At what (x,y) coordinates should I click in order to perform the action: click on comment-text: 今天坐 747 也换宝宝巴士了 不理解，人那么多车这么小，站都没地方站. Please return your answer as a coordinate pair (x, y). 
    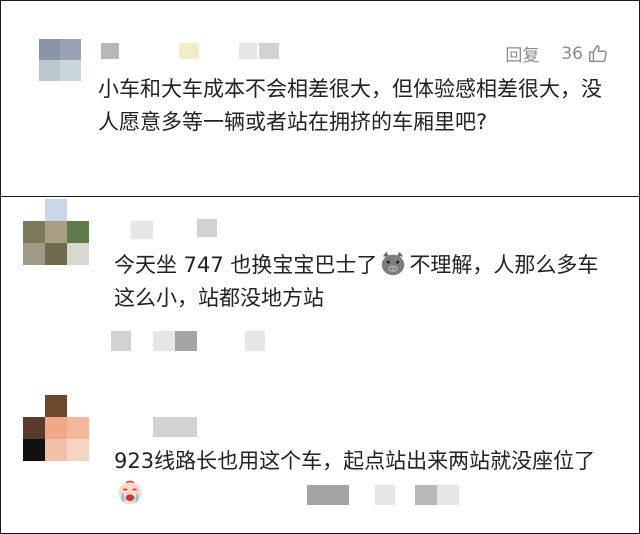
    Looking at the image, I should click on (364, 281).